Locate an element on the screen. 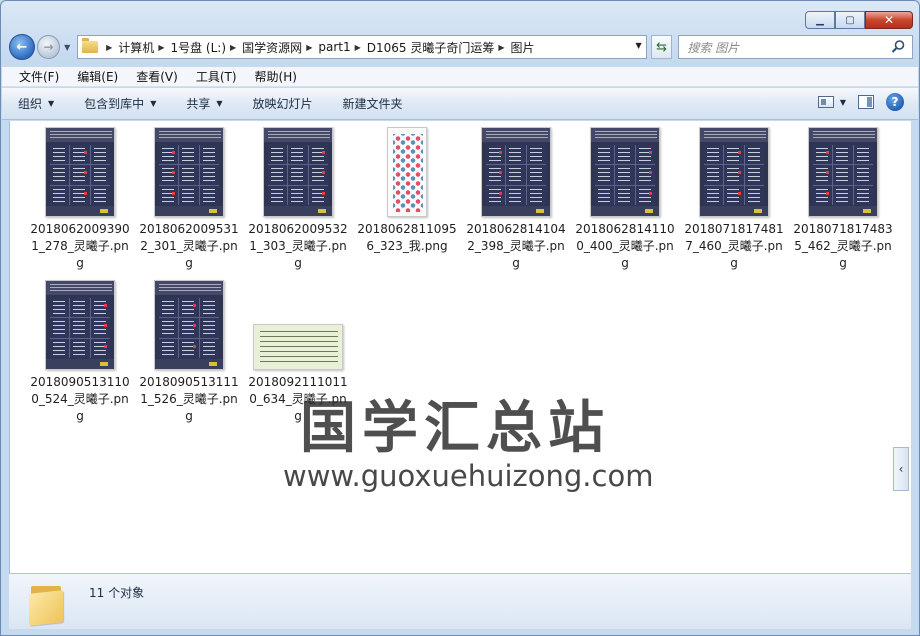  file-name: 20180620093901_278_灵曦子.png is located at coordinates (80, 246).